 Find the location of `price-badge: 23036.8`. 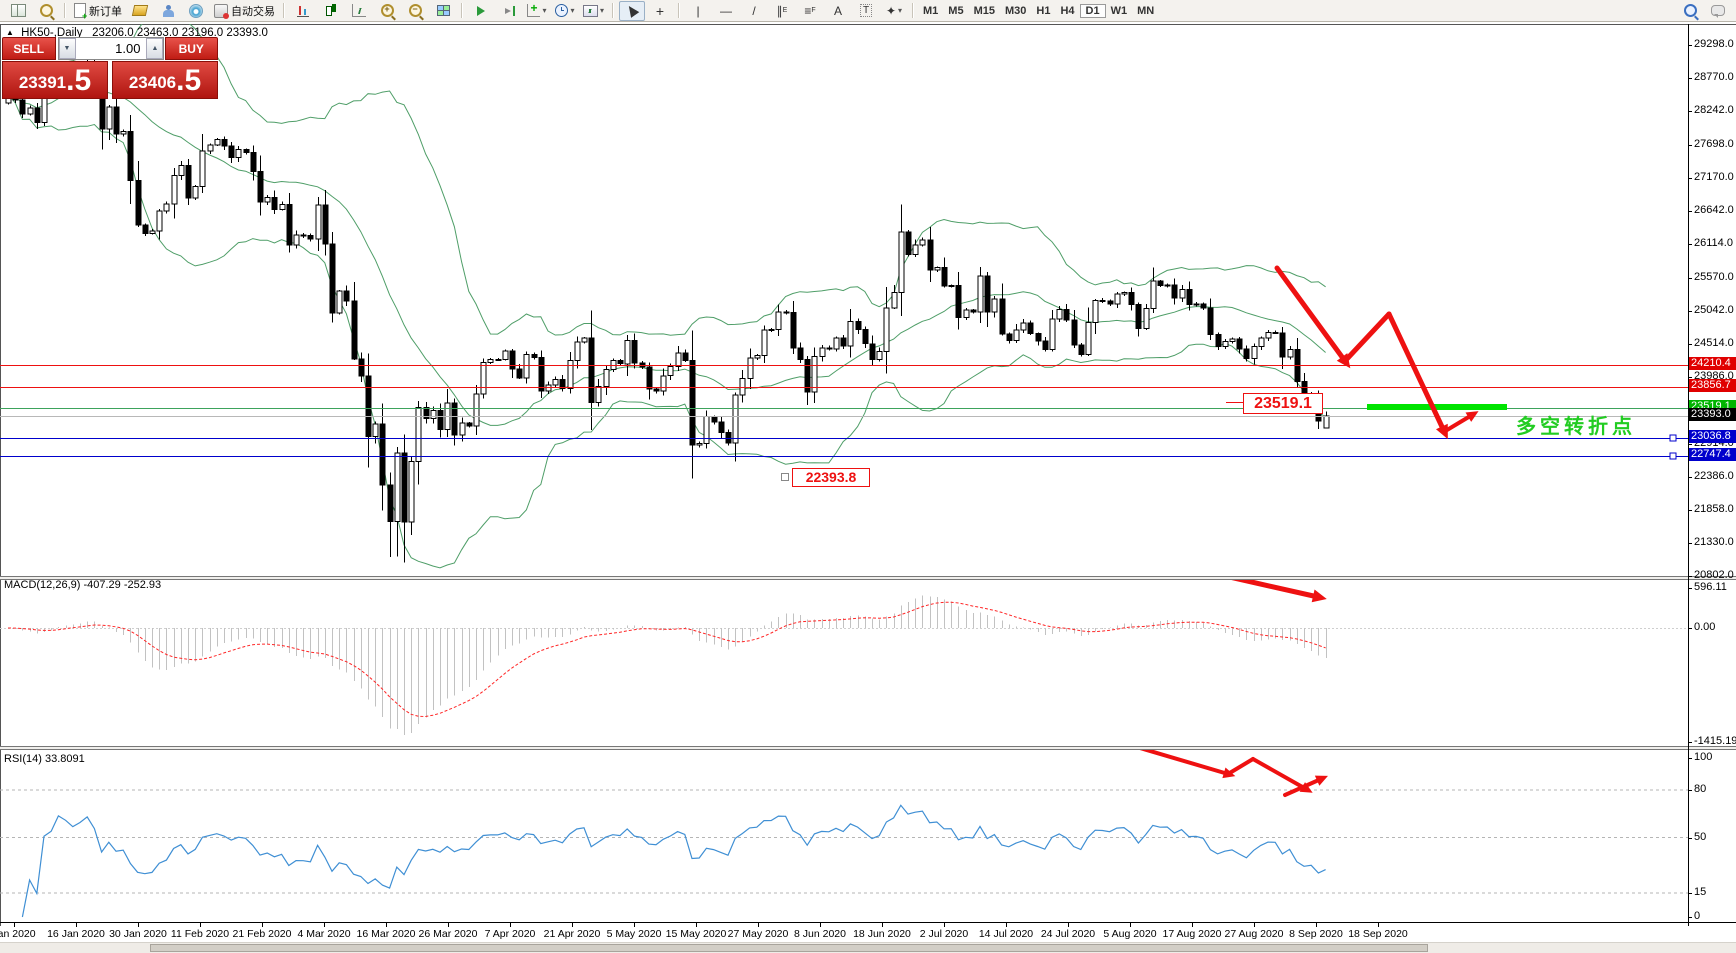

price-badge: 23036.8 is located at coordinates (1712, 436).